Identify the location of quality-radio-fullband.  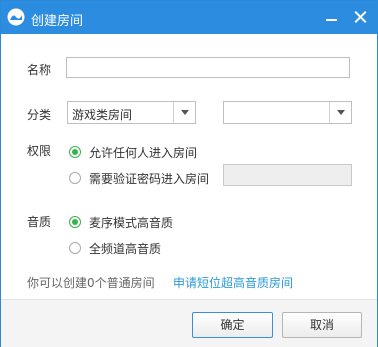
(75, 248).